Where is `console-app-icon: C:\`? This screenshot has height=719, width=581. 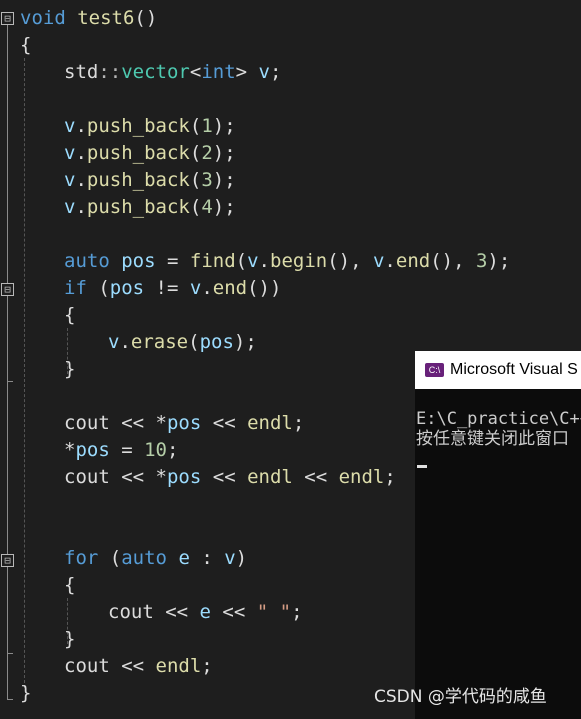 console-app-icon: C:\ is located at coordinates (434, 370).